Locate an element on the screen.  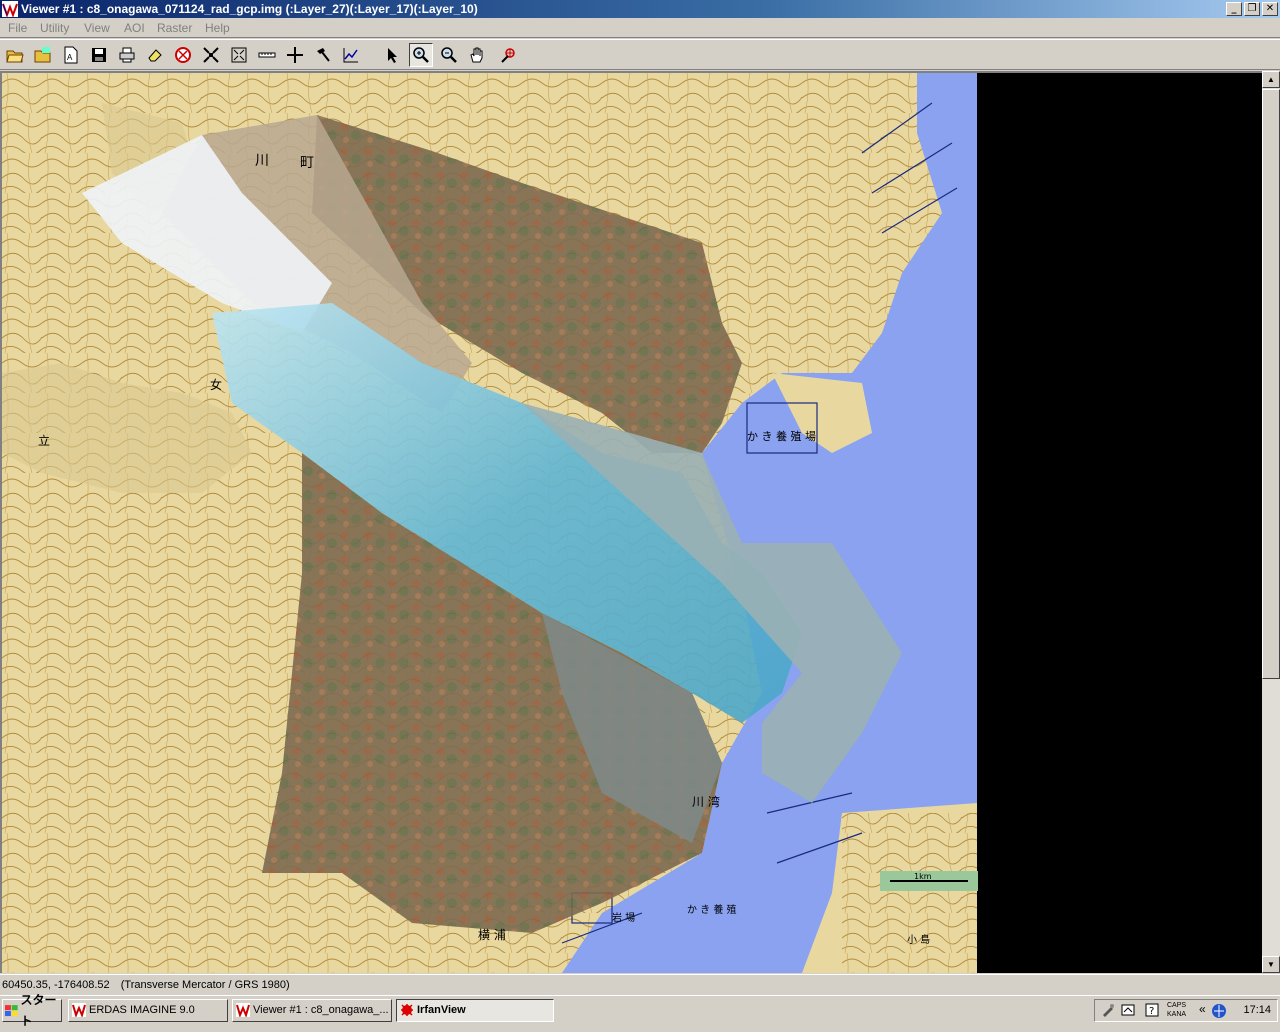
scroll-thumb is located at coordinates (1271, 384).